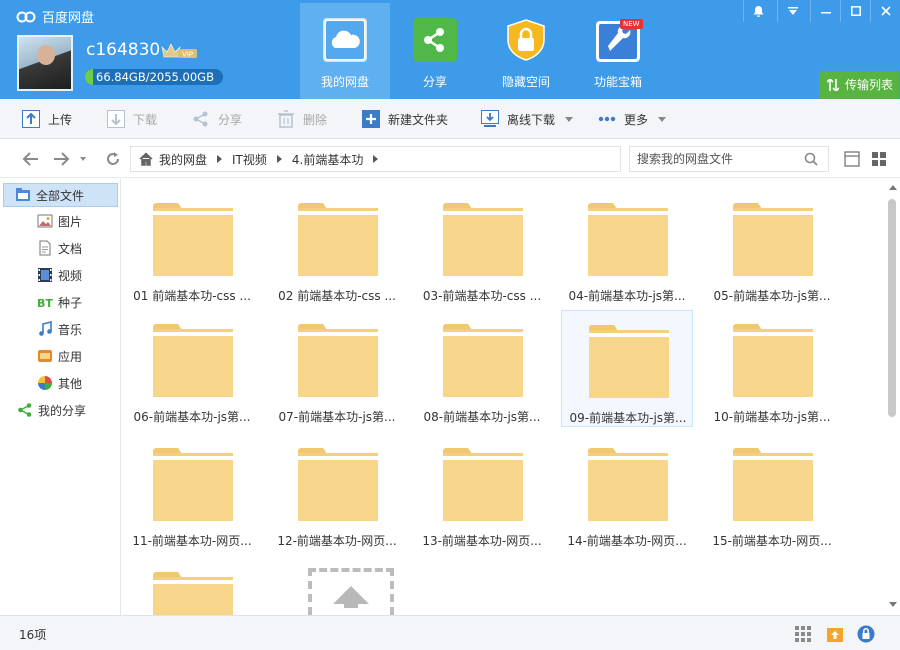 The width and height of the screenshot is (900, 650). Describe the element at coordinates (490, 118) in the screenshot. I see `offline-download-icon` at that location.